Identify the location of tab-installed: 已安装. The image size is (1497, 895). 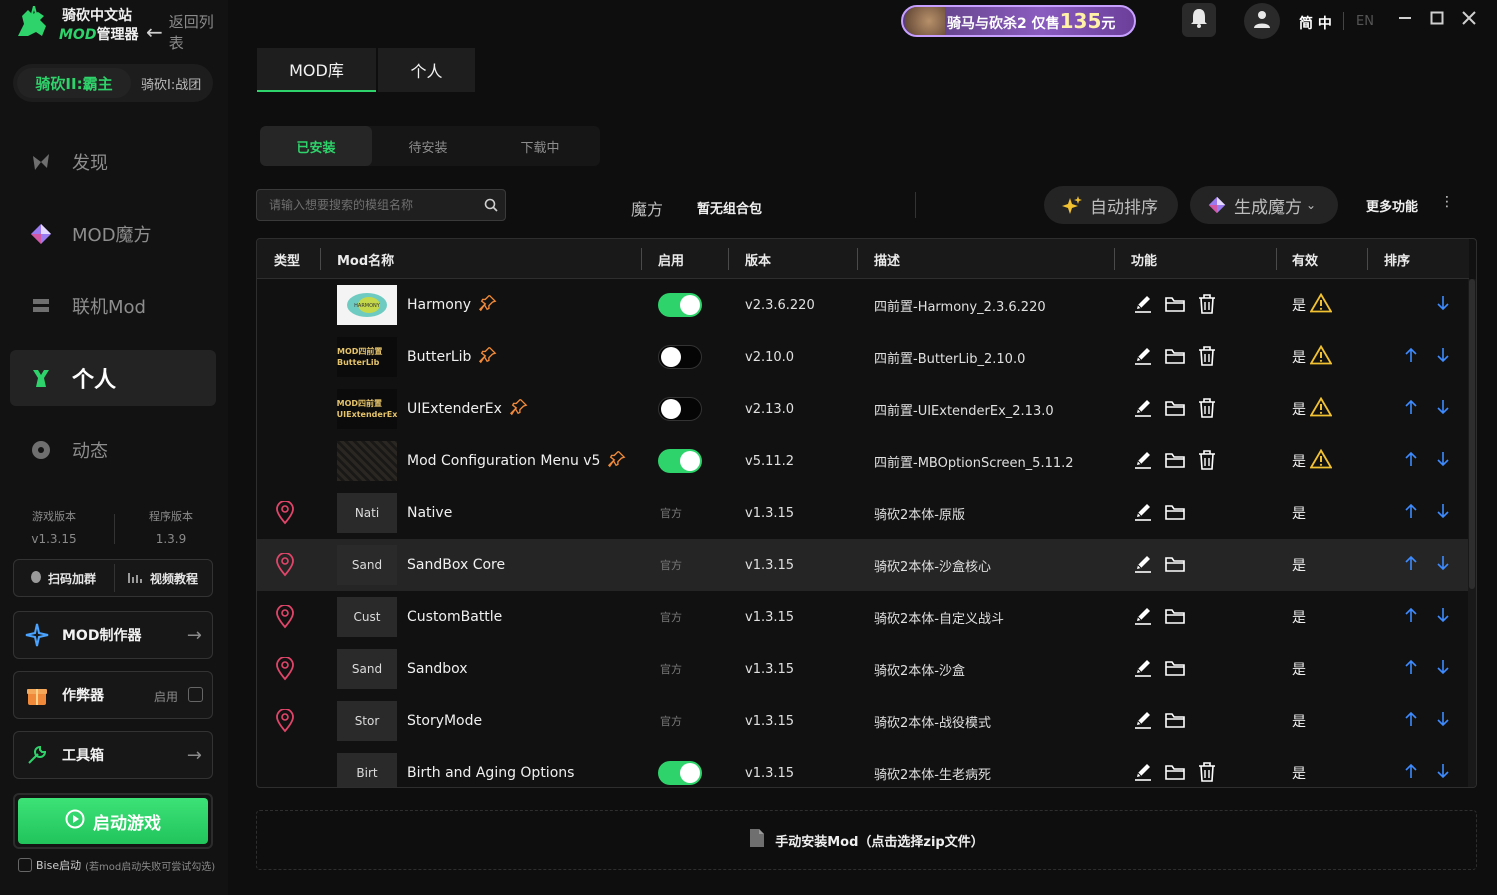
(316, 146).